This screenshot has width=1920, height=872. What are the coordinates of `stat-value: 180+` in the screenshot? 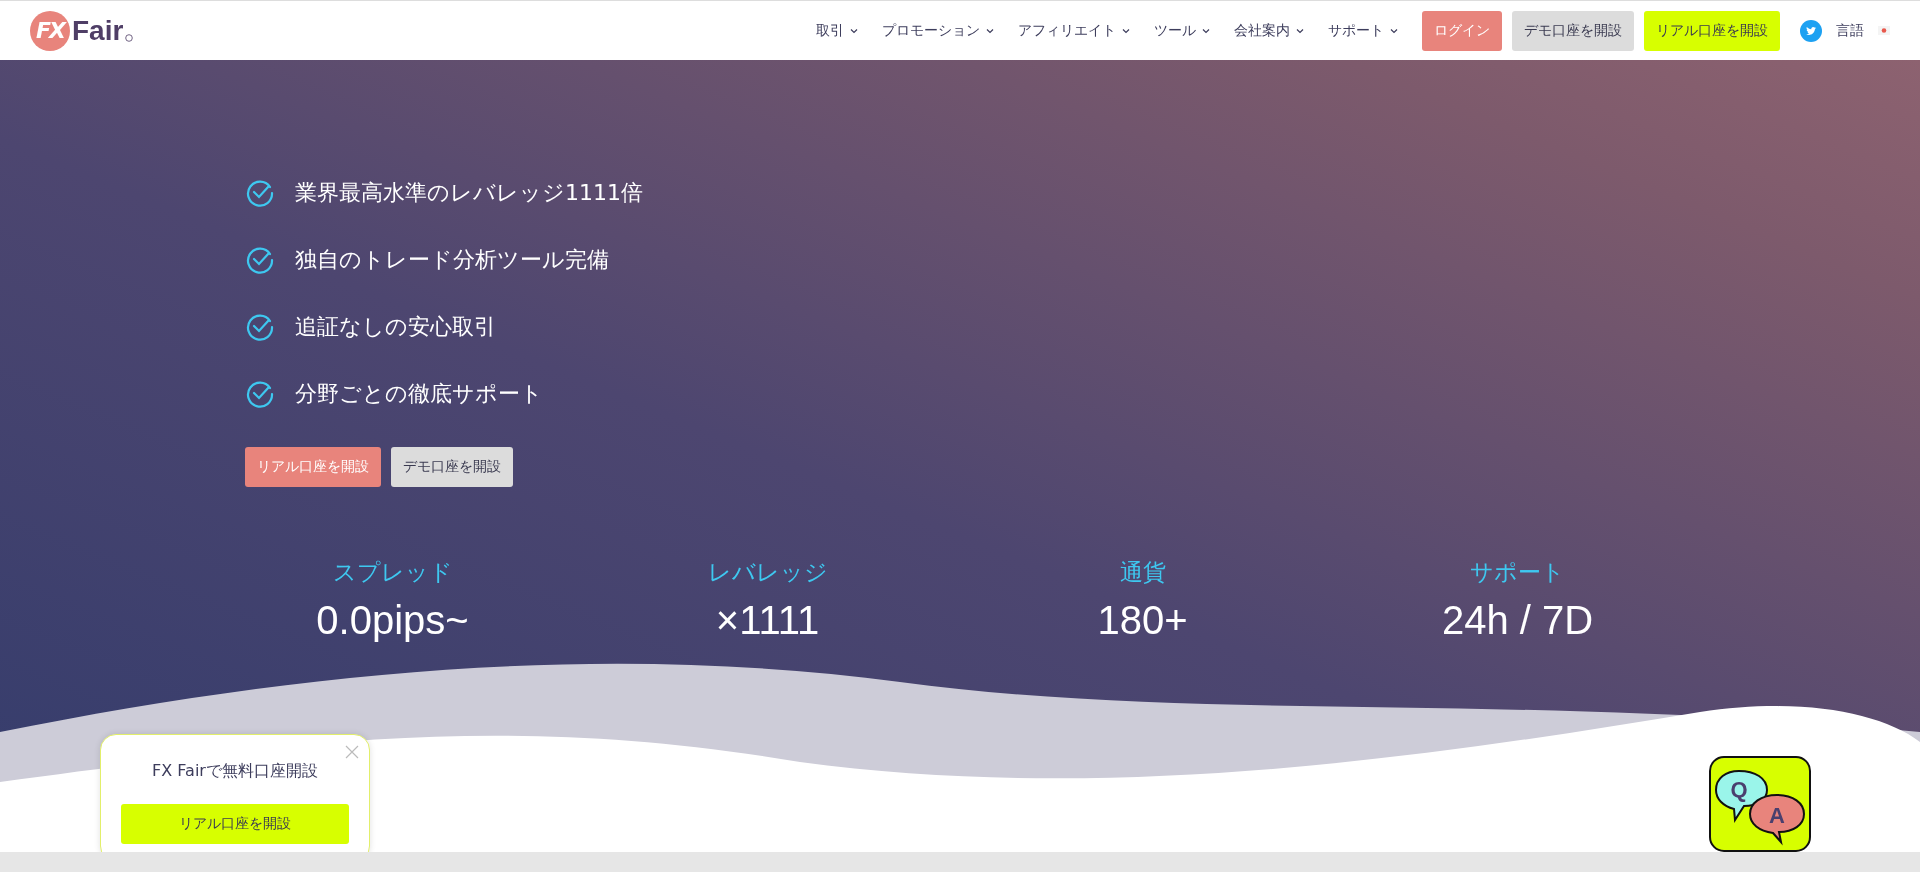 It's located at (1142, 620).